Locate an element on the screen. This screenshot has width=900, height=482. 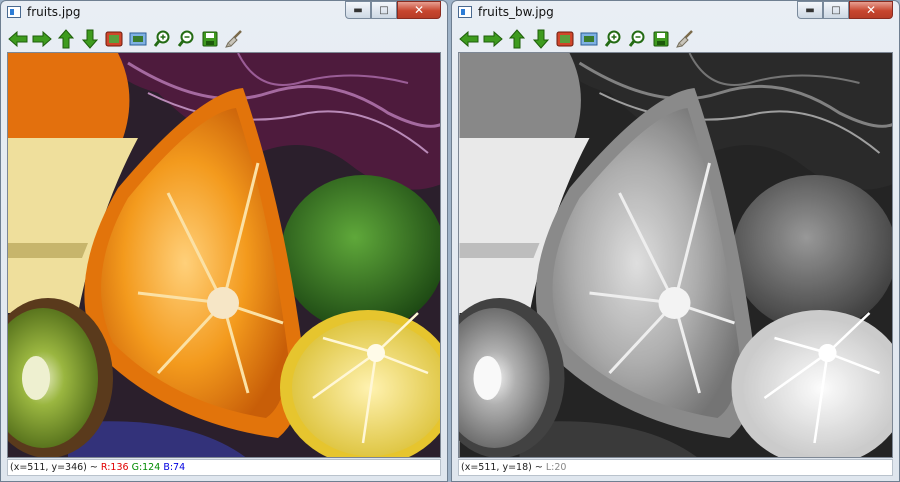
cursor-coordinates: (x=511, y=18) ~ is located at coordinates (503, 467).